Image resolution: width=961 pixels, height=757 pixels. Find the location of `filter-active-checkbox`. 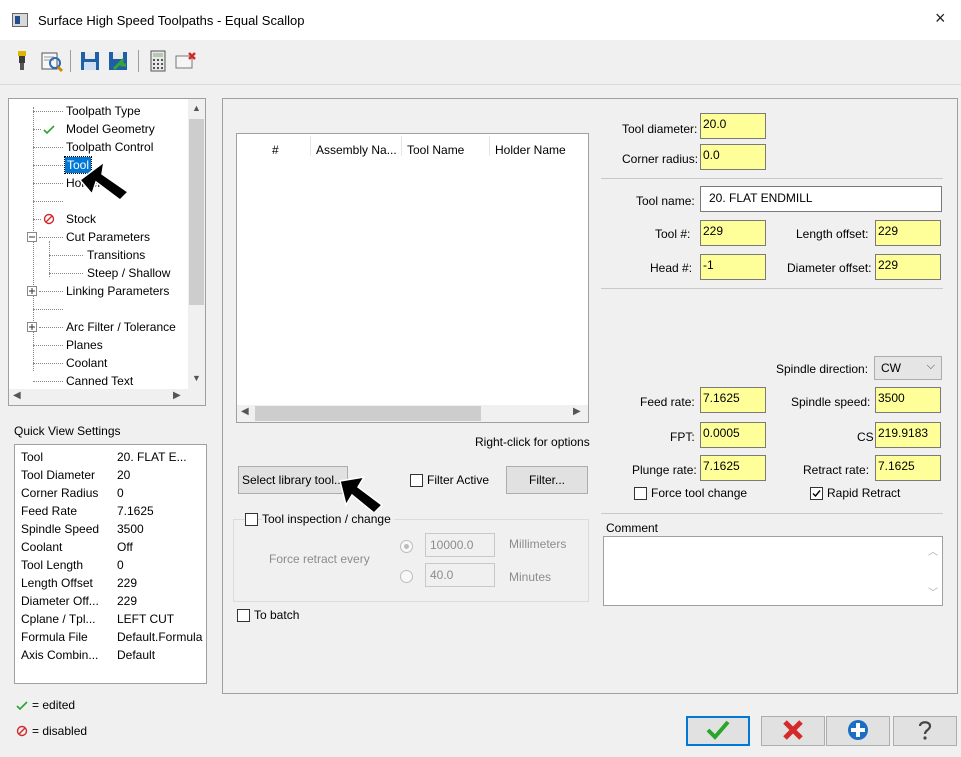

filter-active-checkbox is located at coordinates (416, 480).